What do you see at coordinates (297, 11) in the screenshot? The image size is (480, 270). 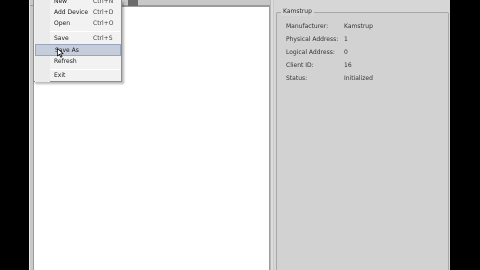 I see `group-title: Kamstrup` at bounding box center [297, 11].